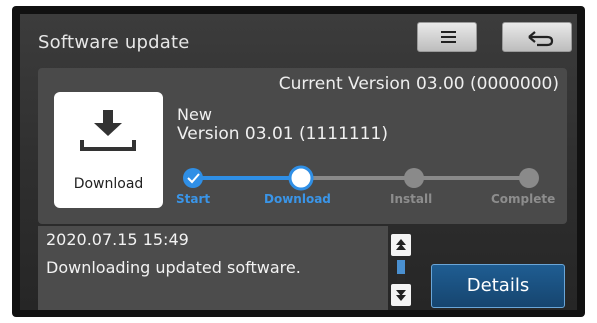  Describe the element at coordinates (411, 199) in the screenshot. I see `step-label-install: Install` at that location.